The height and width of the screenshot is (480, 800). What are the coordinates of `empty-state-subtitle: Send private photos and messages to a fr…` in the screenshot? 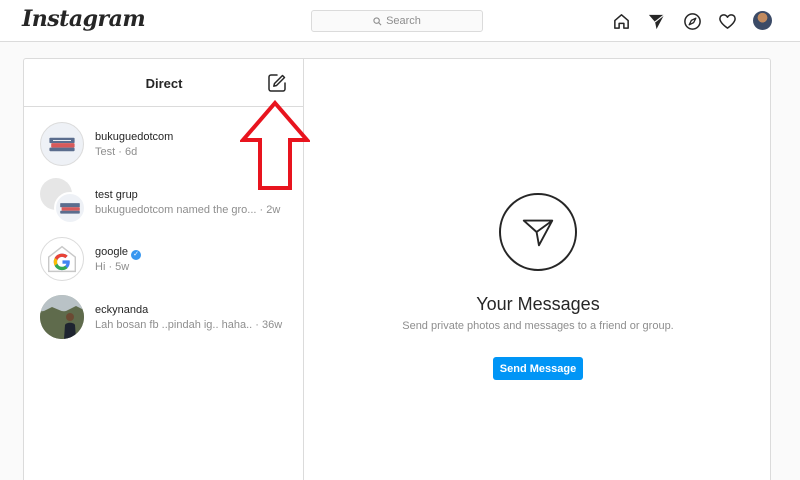 It's located at (538, 326).